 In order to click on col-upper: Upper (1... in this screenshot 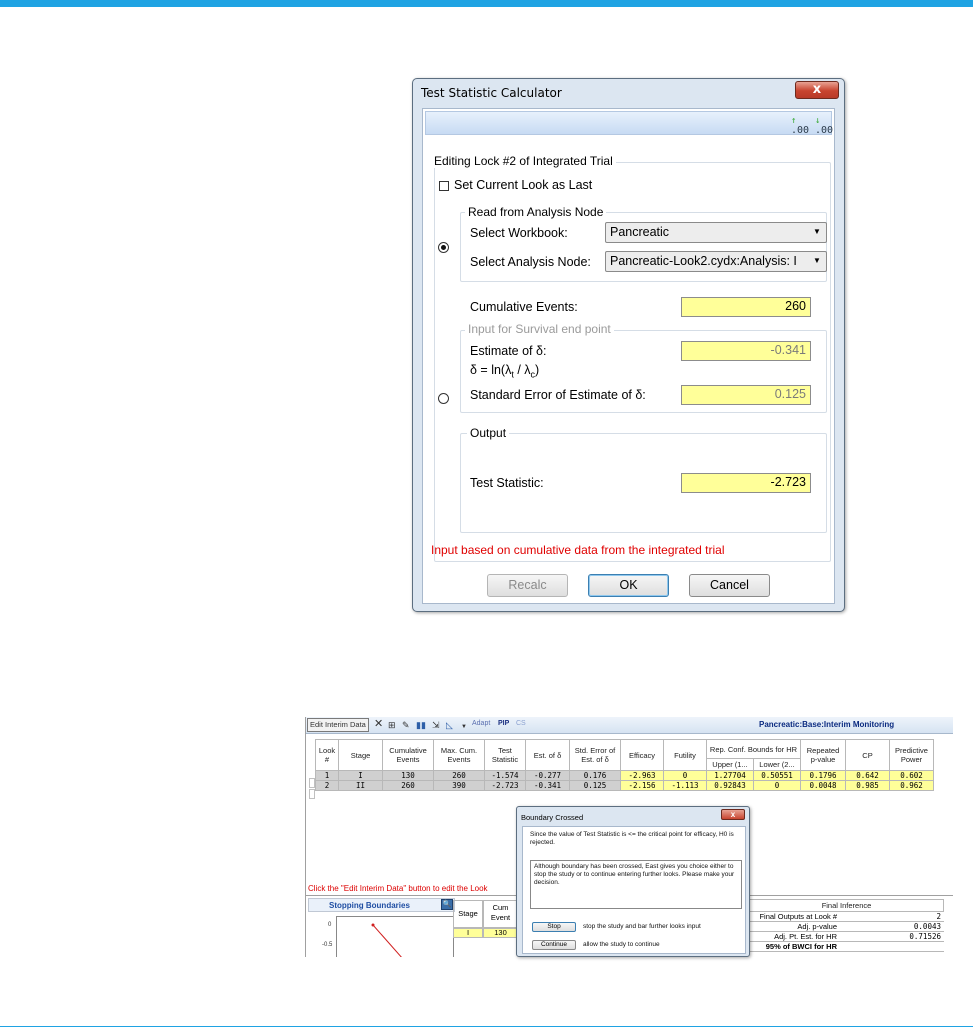, I will do `click(730, 764)`.